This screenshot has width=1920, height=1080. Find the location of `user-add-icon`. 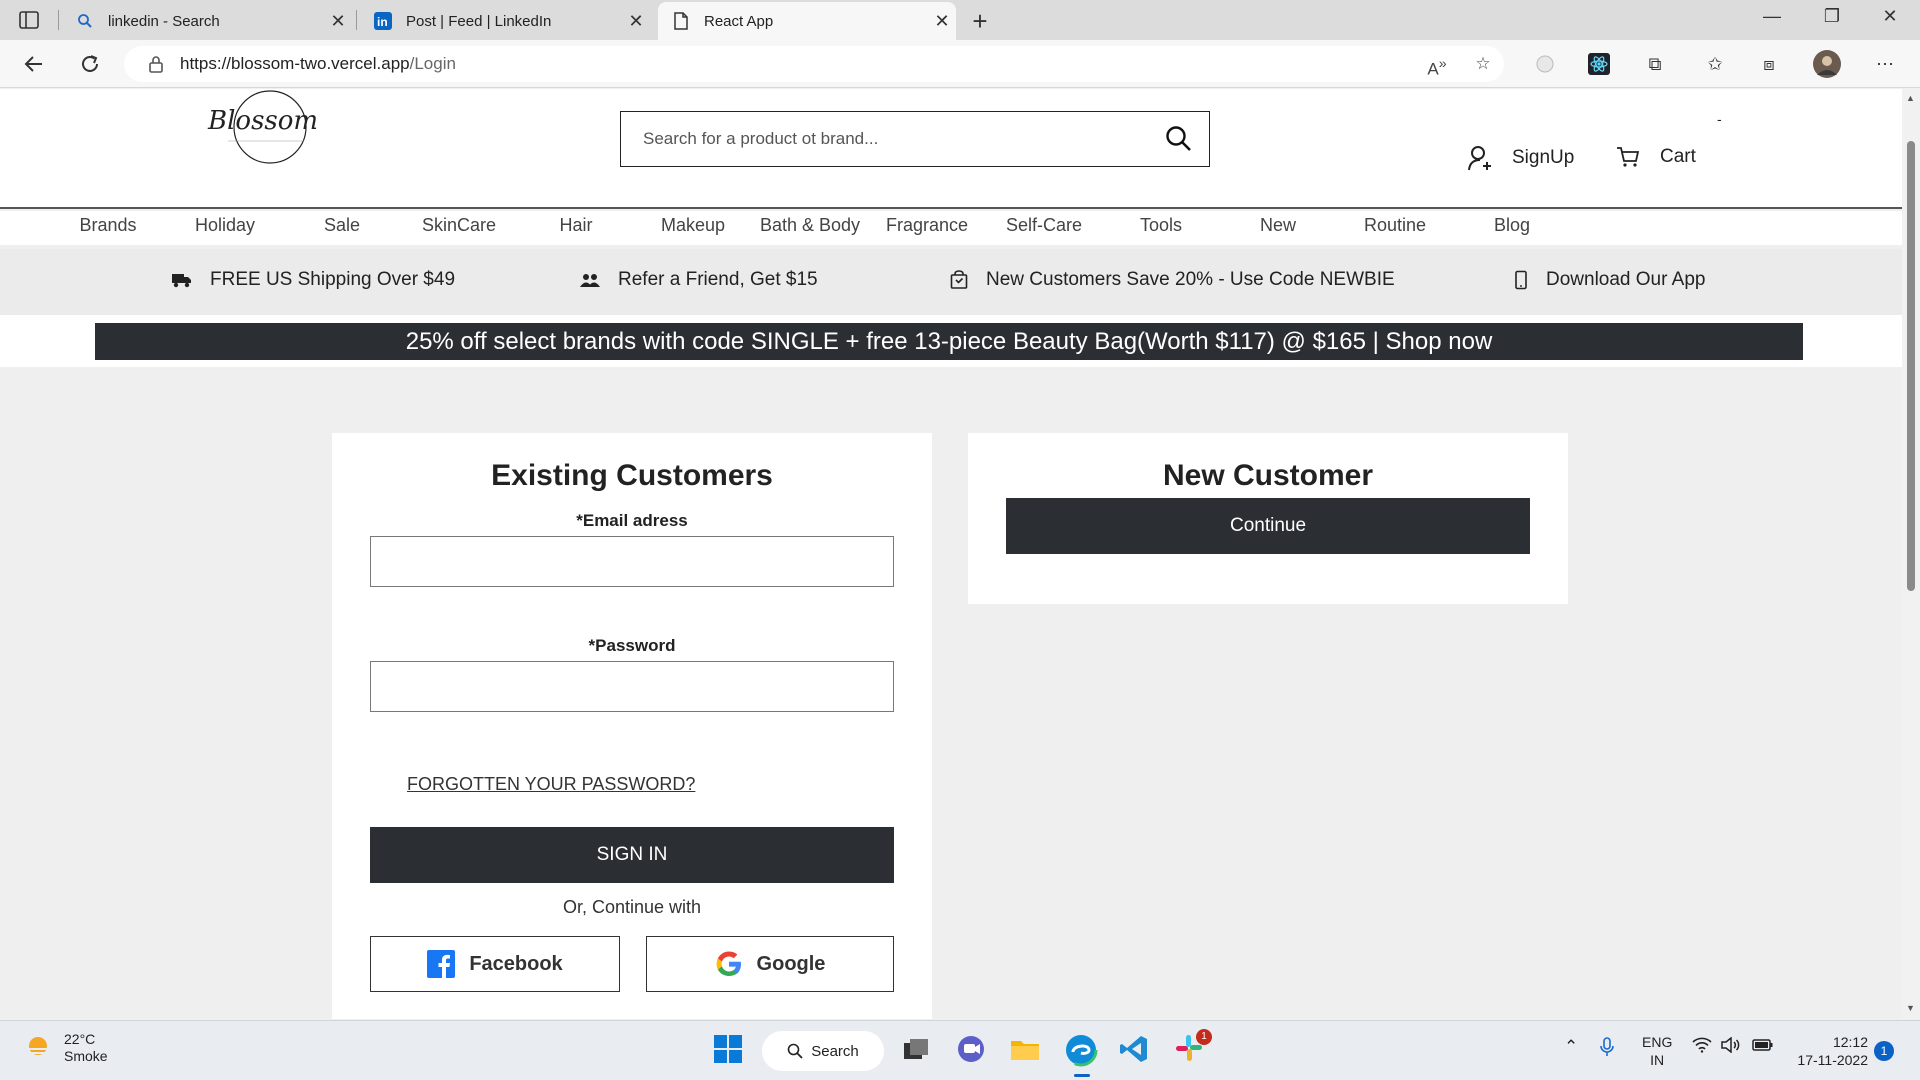

user-add-icon is located at coordinates (1479, 158).